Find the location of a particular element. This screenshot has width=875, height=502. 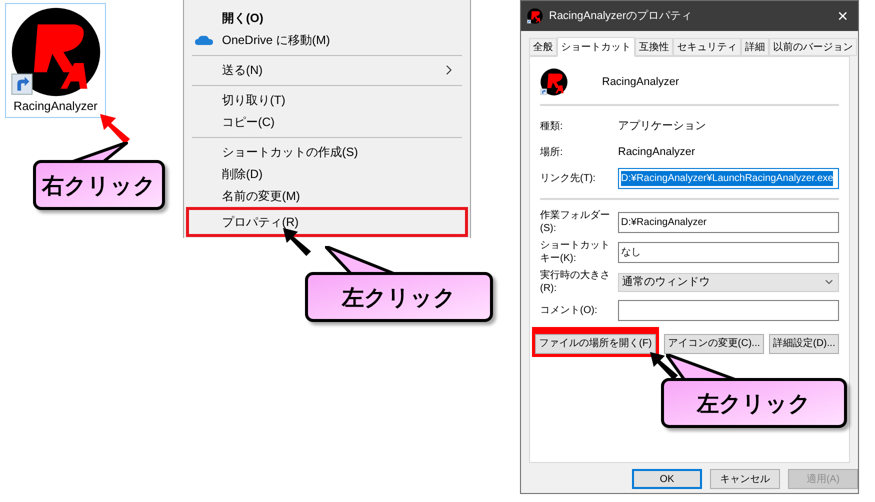

shortcut-name: RacingAnalyzer is located at coordinates (641, 82).